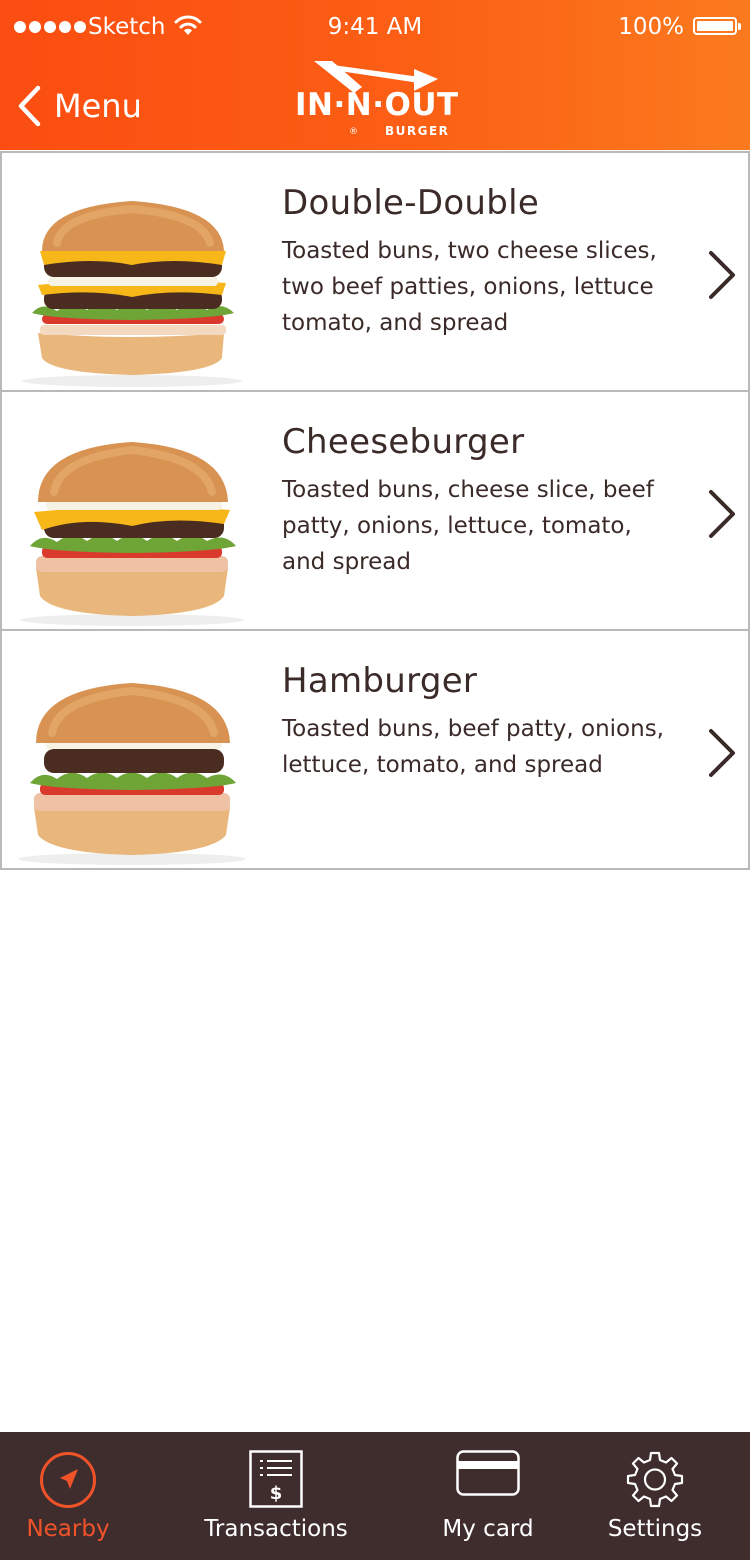 The width and height of the screenshot is (750, 1560). What do you see at coordinates (655, 1479) in the screenshot?
I see `gear-icon` at bounding box center [655, 1479].